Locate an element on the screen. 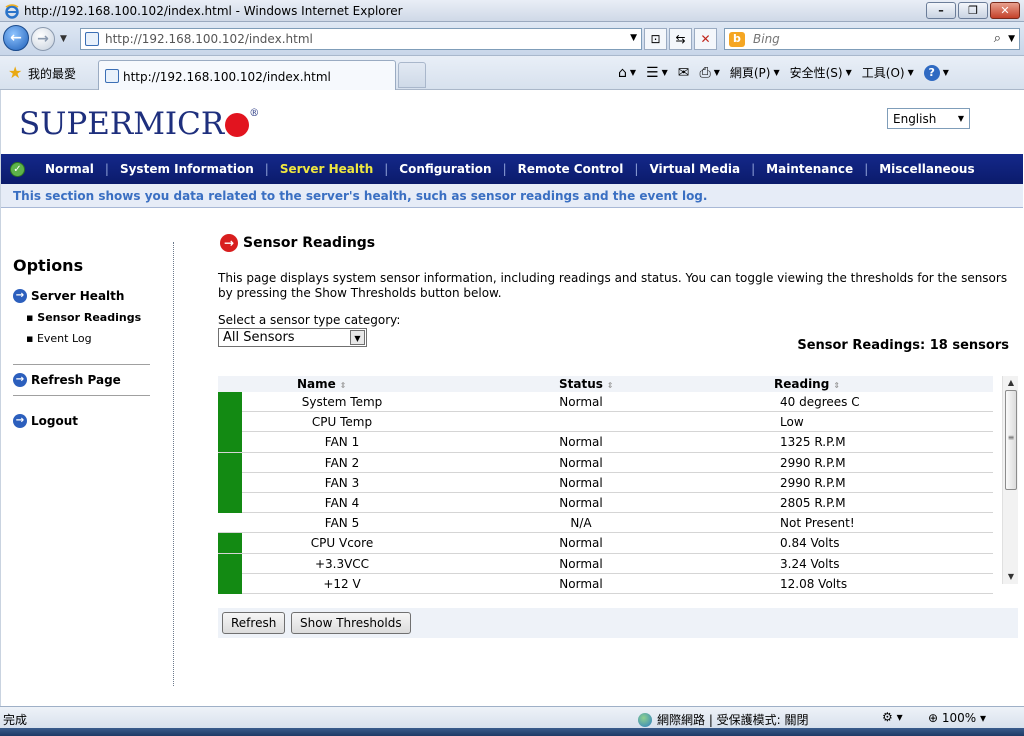  show-thresholds-button: Show Thresholds is located at coordinates (351, 623).